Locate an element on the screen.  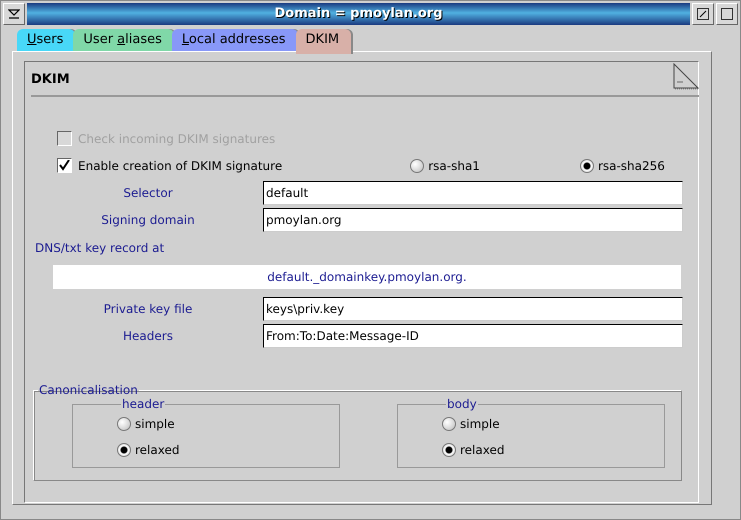
input-field: From:To:Date:Message-ID is located at coordinates (473, 336).